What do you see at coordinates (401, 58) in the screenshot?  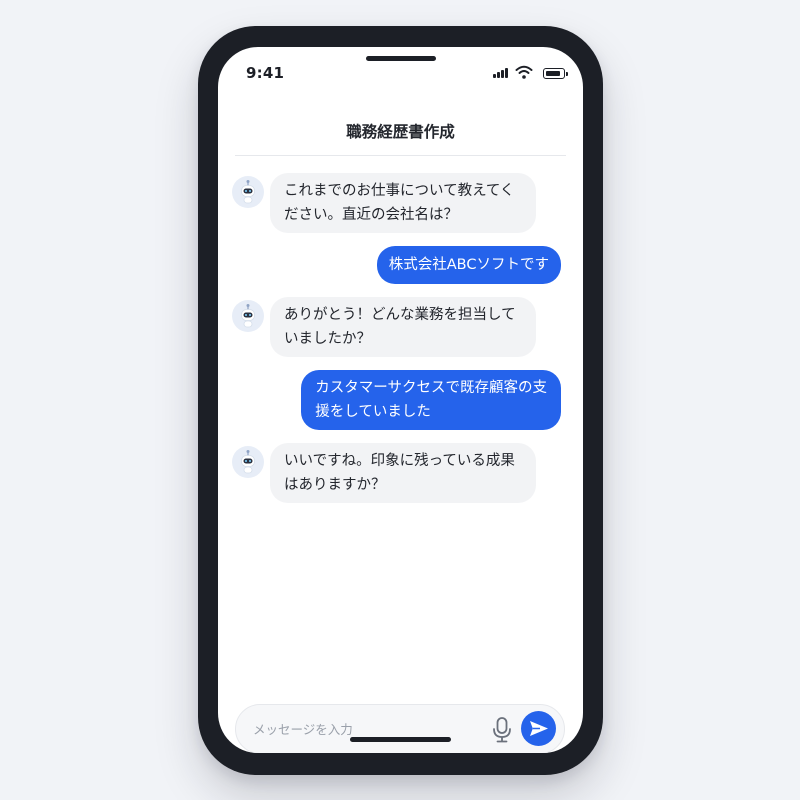 I see `earpiece` at bounding box center [401, 58].